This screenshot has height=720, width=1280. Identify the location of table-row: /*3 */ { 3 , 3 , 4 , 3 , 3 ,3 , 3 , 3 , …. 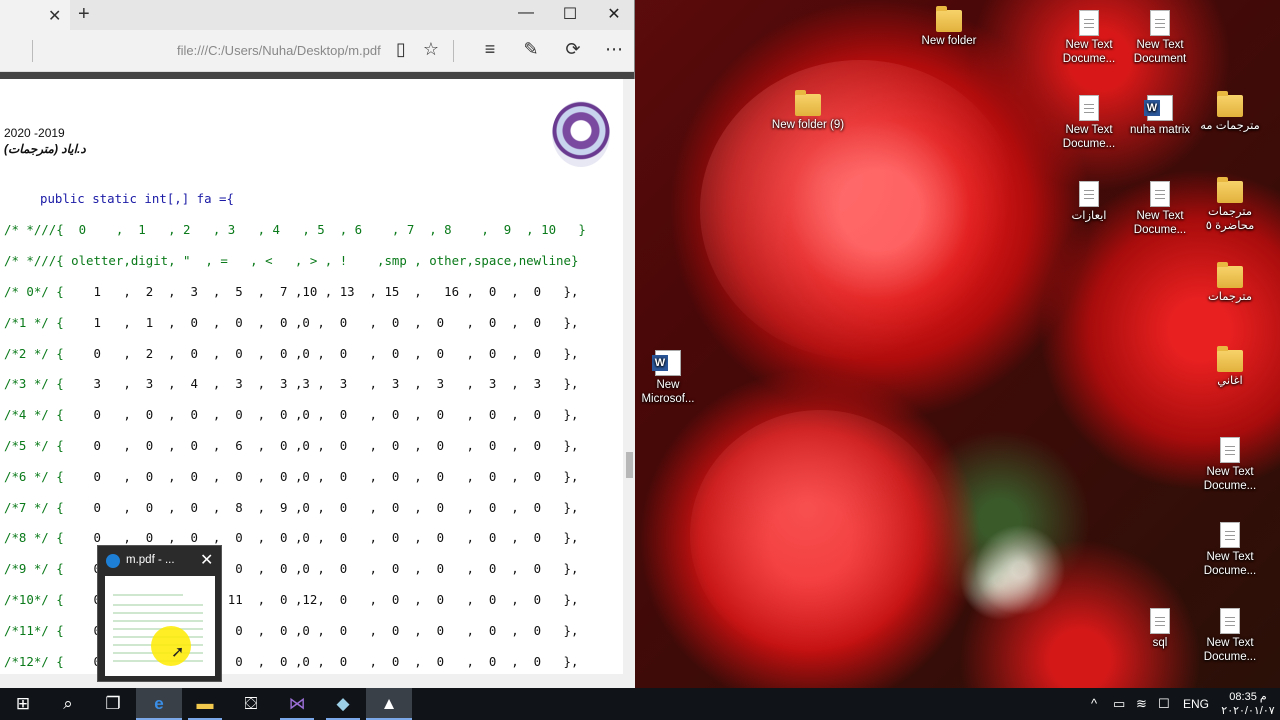
(291, 383).